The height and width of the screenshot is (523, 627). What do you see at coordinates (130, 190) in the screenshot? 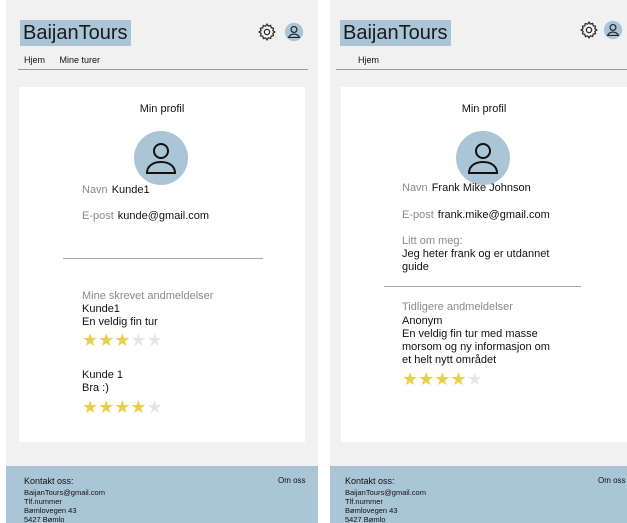
I see `name-value: Kunde1` at bounding box center [130, 190].